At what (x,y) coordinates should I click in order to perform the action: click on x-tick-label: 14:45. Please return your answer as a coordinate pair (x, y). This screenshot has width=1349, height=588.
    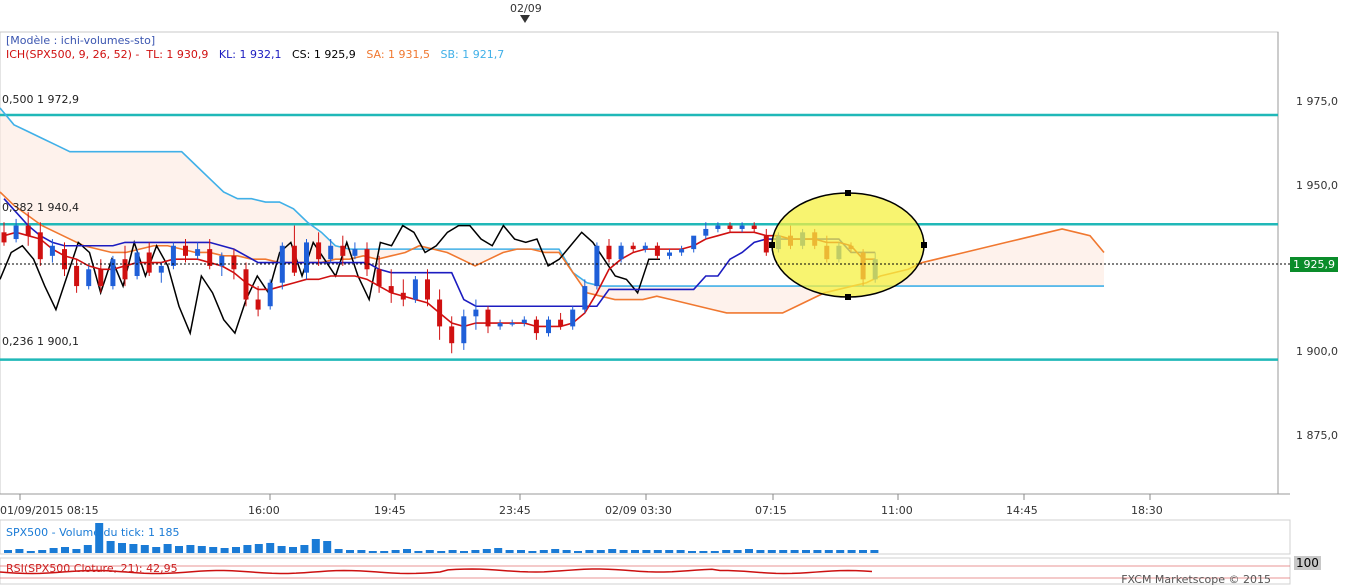
    Looking at the image, I should click on (1022, 510).